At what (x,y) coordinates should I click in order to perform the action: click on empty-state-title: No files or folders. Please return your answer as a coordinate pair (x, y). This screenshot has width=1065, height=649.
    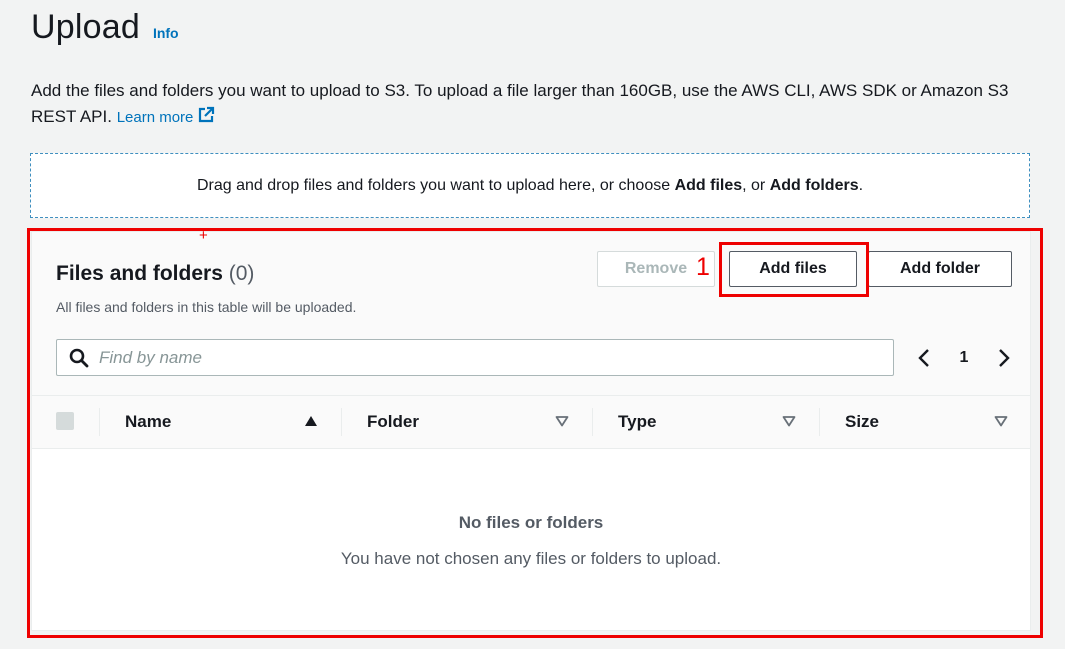
    Looking at the image, I should click on (531, 522).